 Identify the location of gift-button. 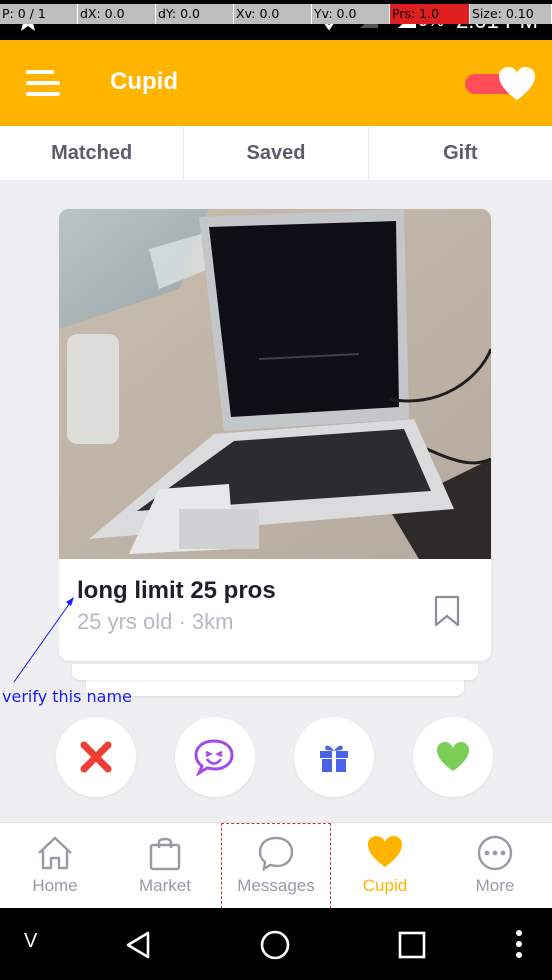
(334, 757).